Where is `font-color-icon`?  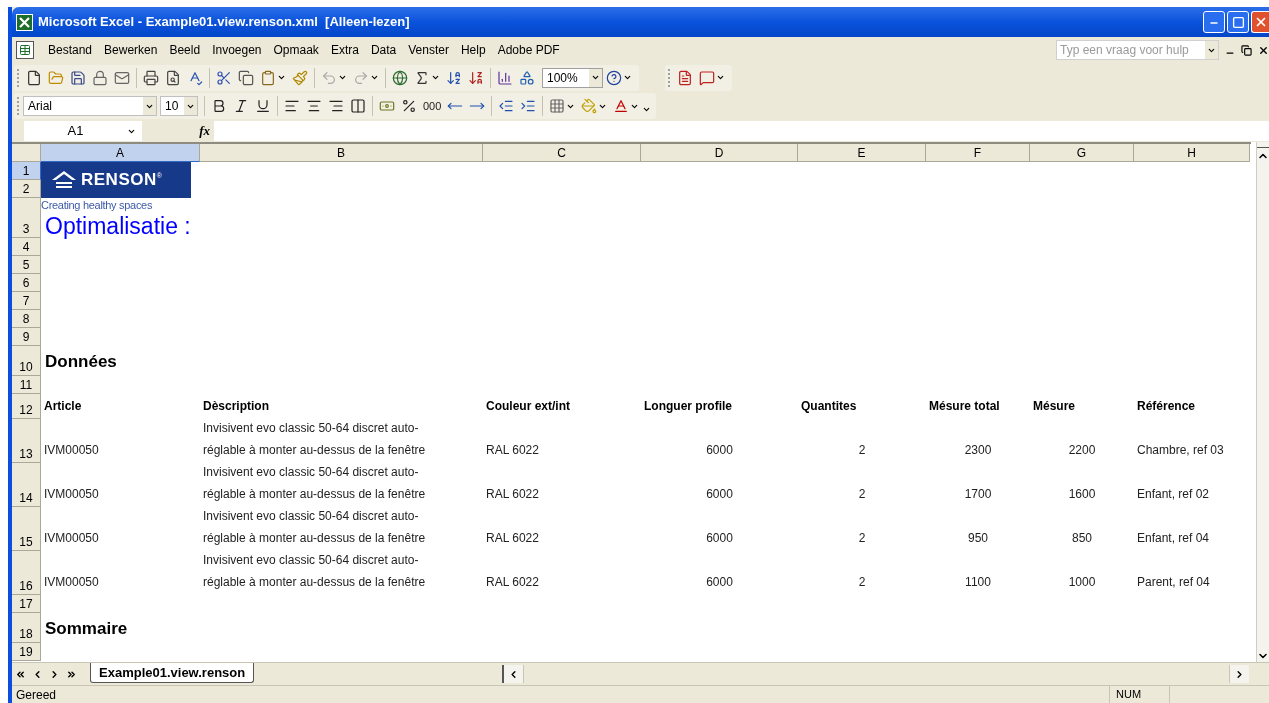 font-color-icon is located at coordinates (621, 106).